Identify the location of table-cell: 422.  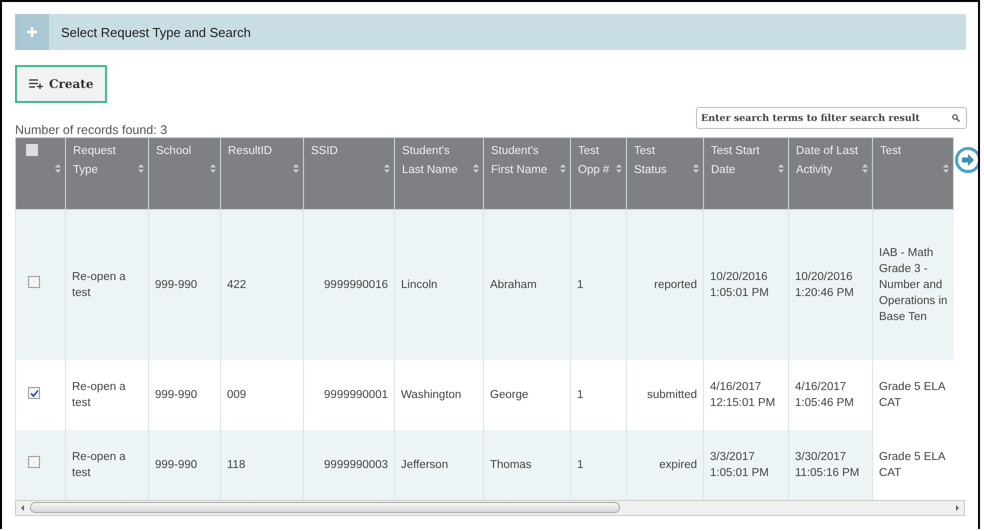
(236, 284).